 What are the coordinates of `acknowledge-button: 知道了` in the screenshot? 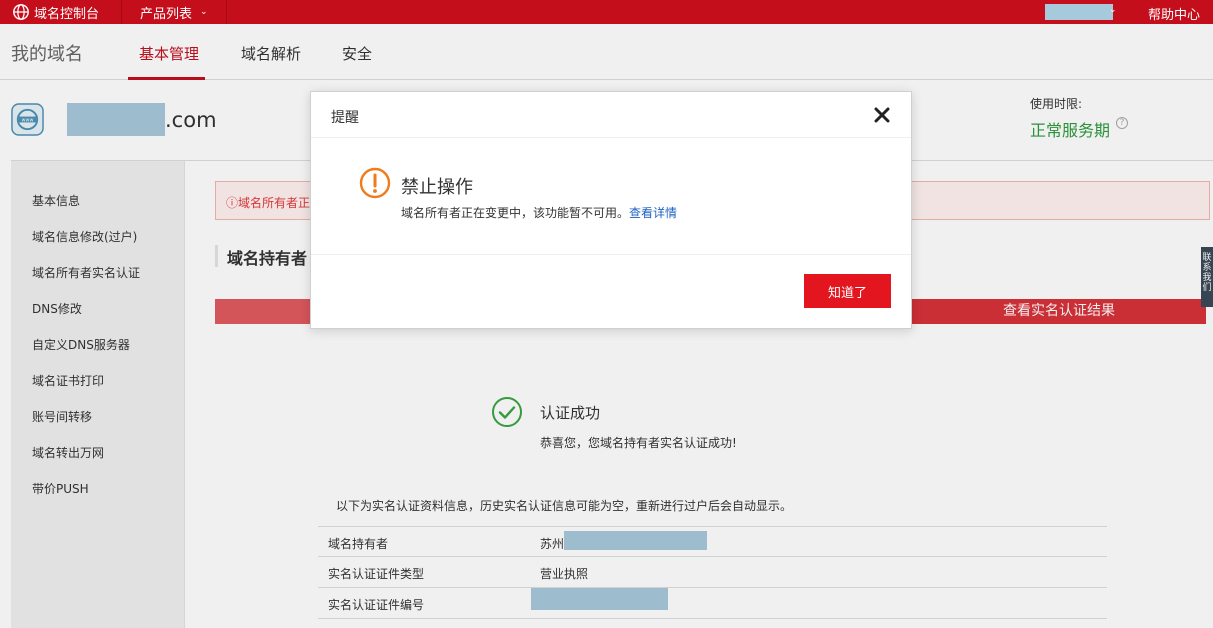 It's located at (847, 291).